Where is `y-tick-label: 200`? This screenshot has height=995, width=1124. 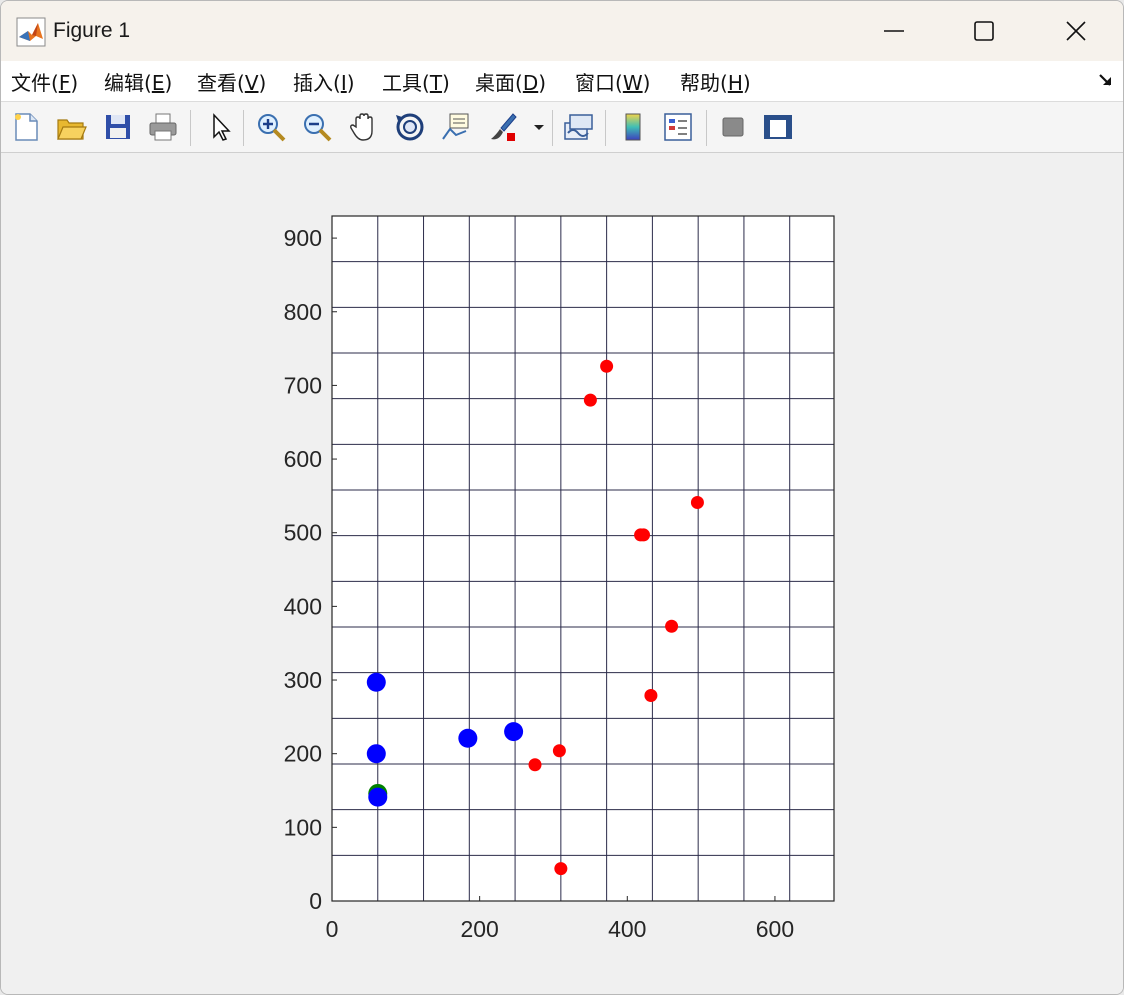 y-tick-label: 200 is located at coordinates (303, 754).